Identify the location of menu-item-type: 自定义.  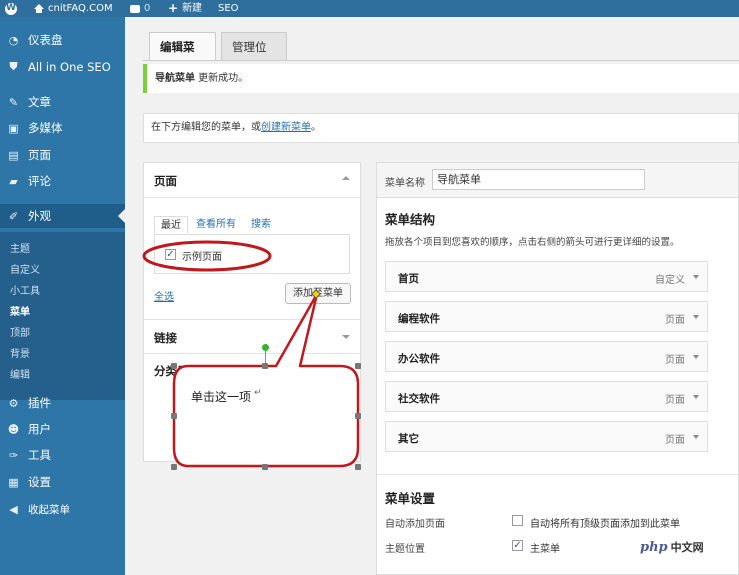
(670, 280).